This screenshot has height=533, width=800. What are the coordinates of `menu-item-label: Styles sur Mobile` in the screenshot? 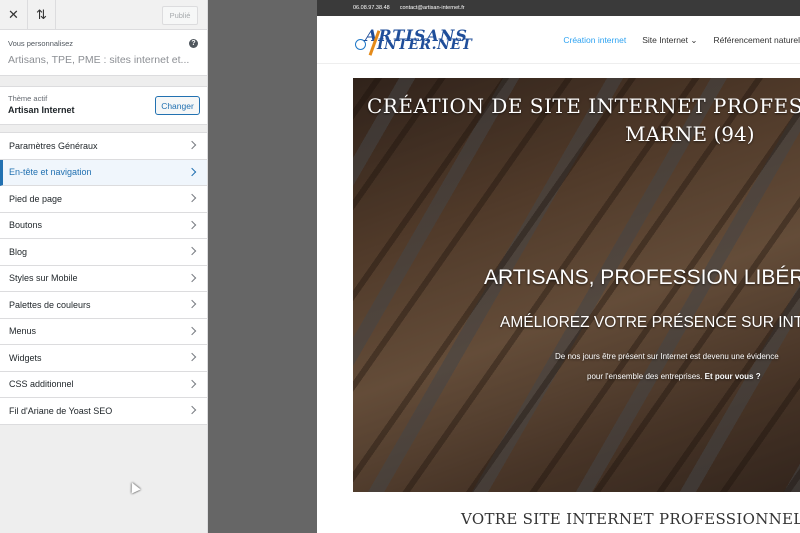 It's located at (43, 278).